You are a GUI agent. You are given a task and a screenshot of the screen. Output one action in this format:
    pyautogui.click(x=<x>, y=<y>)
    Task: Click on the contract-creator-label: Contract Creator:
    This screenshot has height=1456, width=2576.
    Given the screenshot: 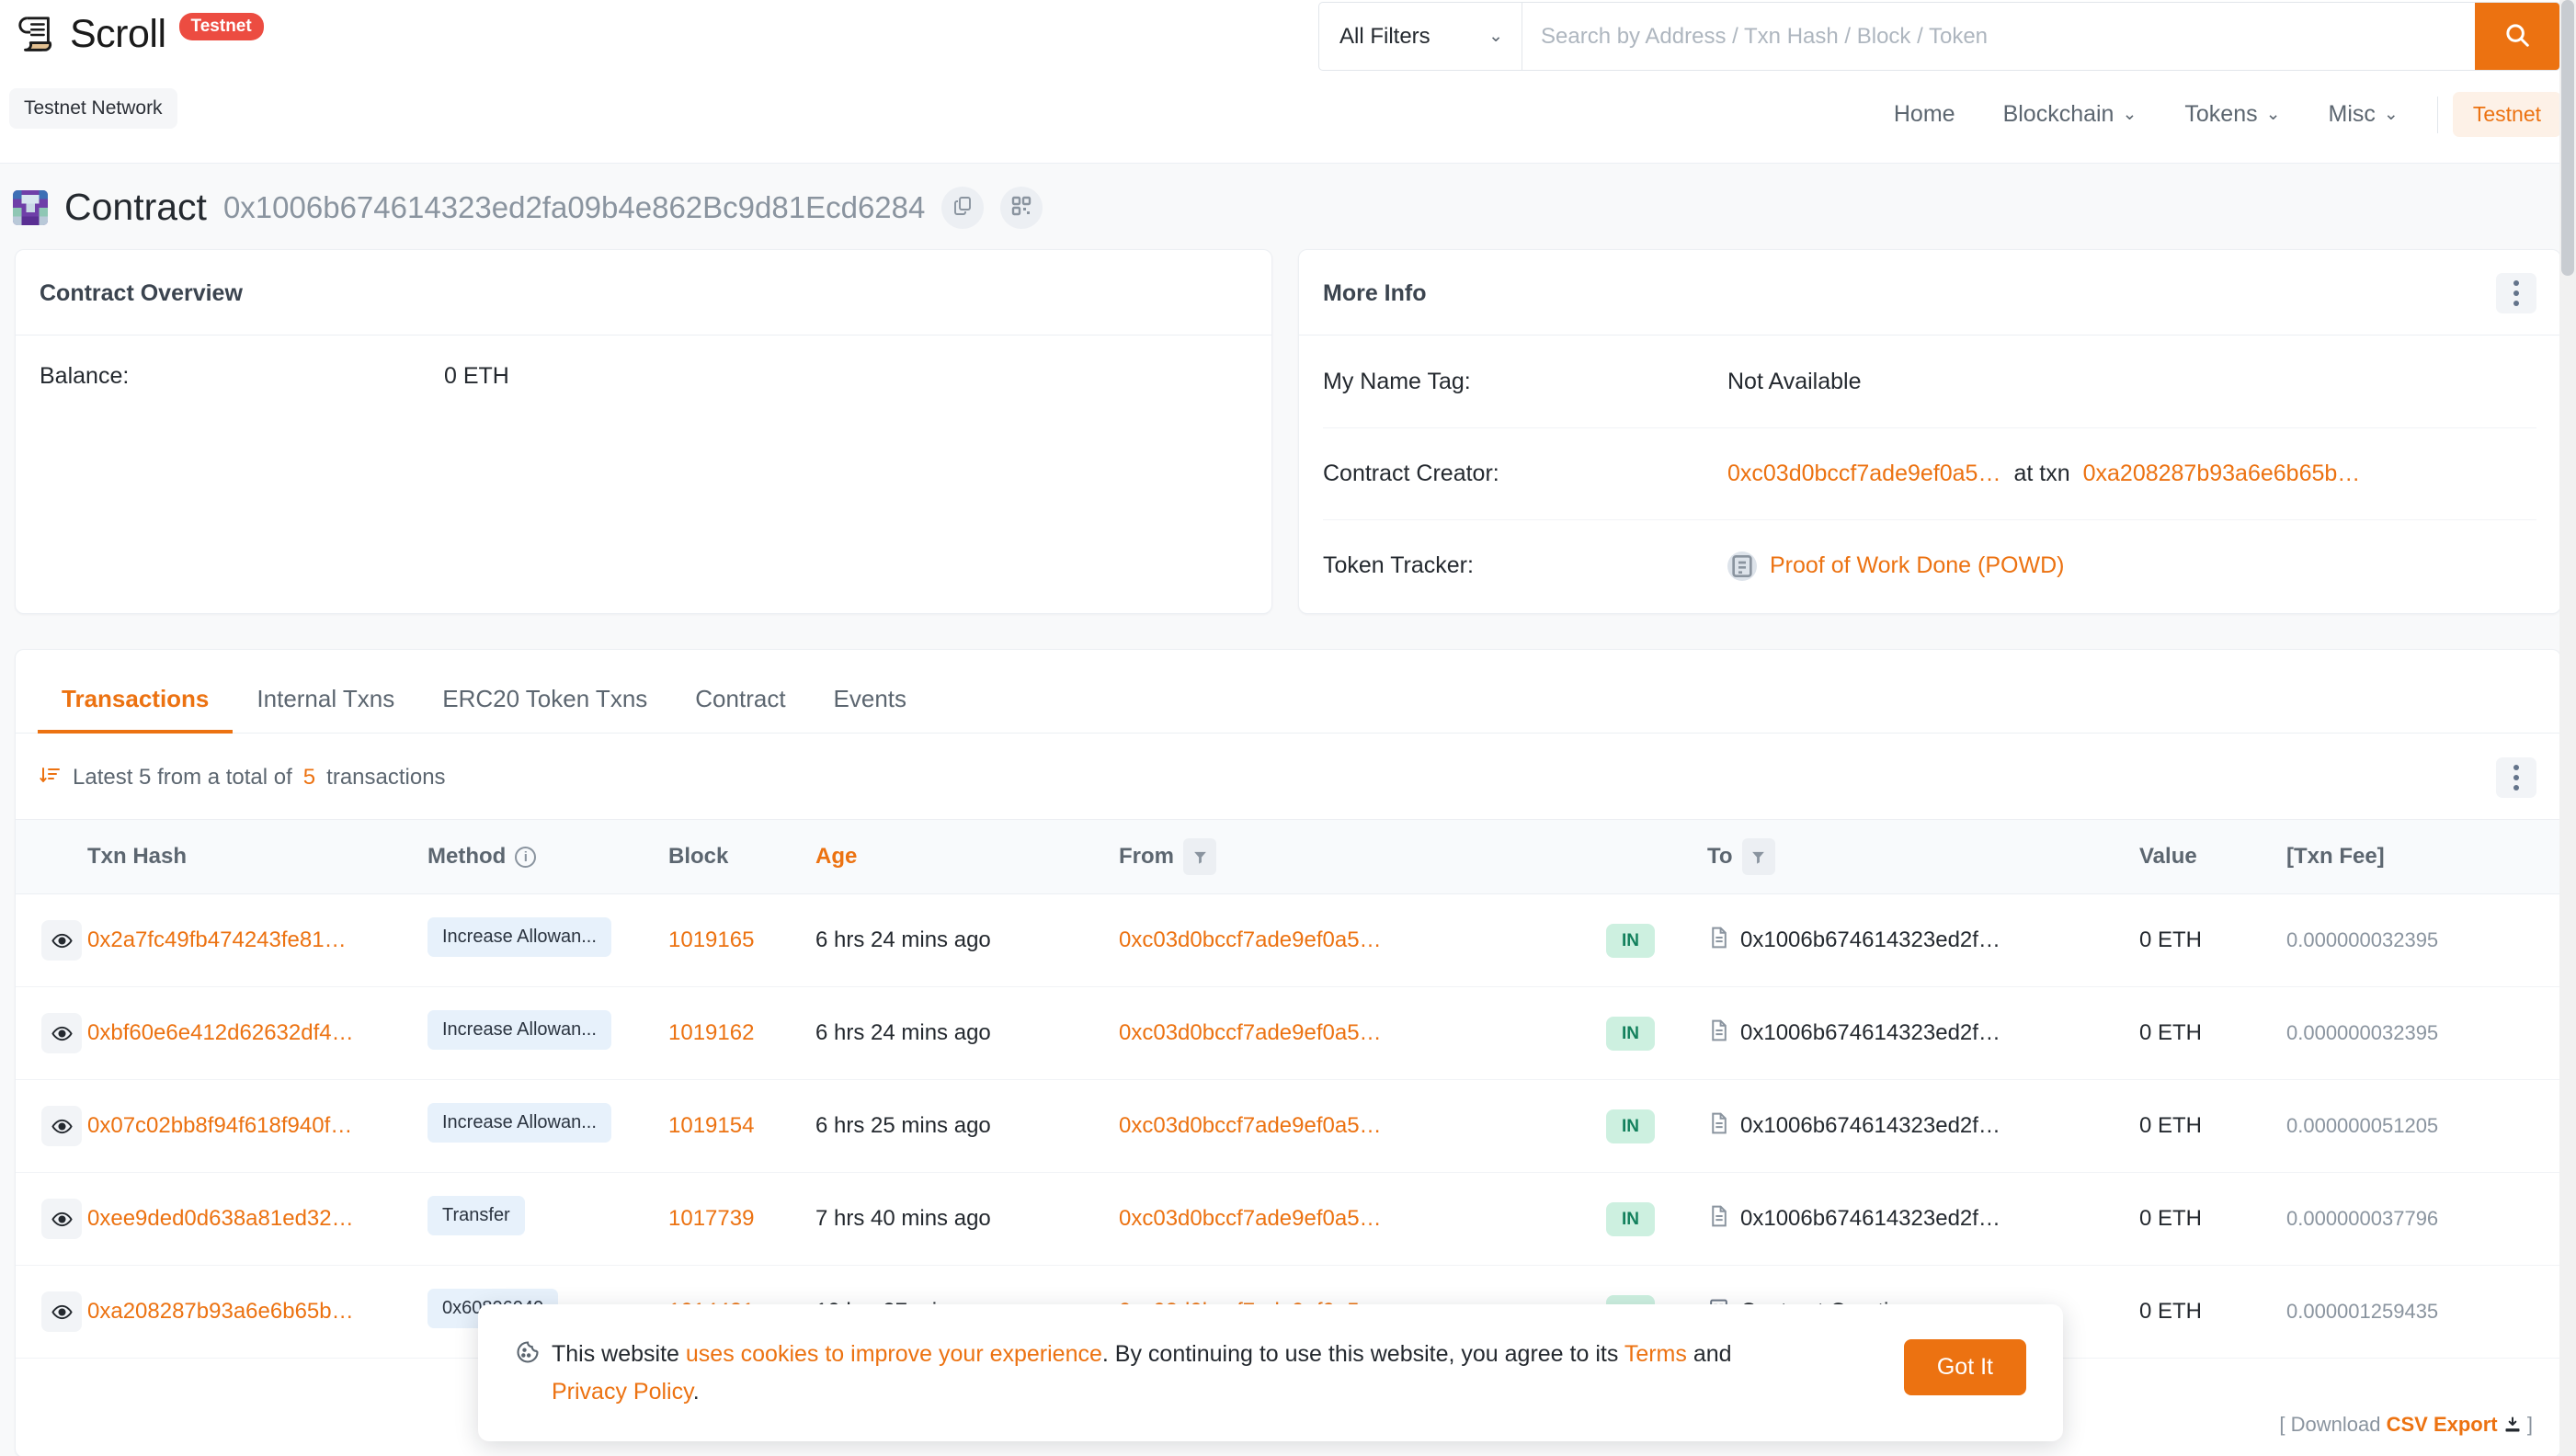 What is the action you would take?
    pyautogui.click(x=1411, y=473)
    